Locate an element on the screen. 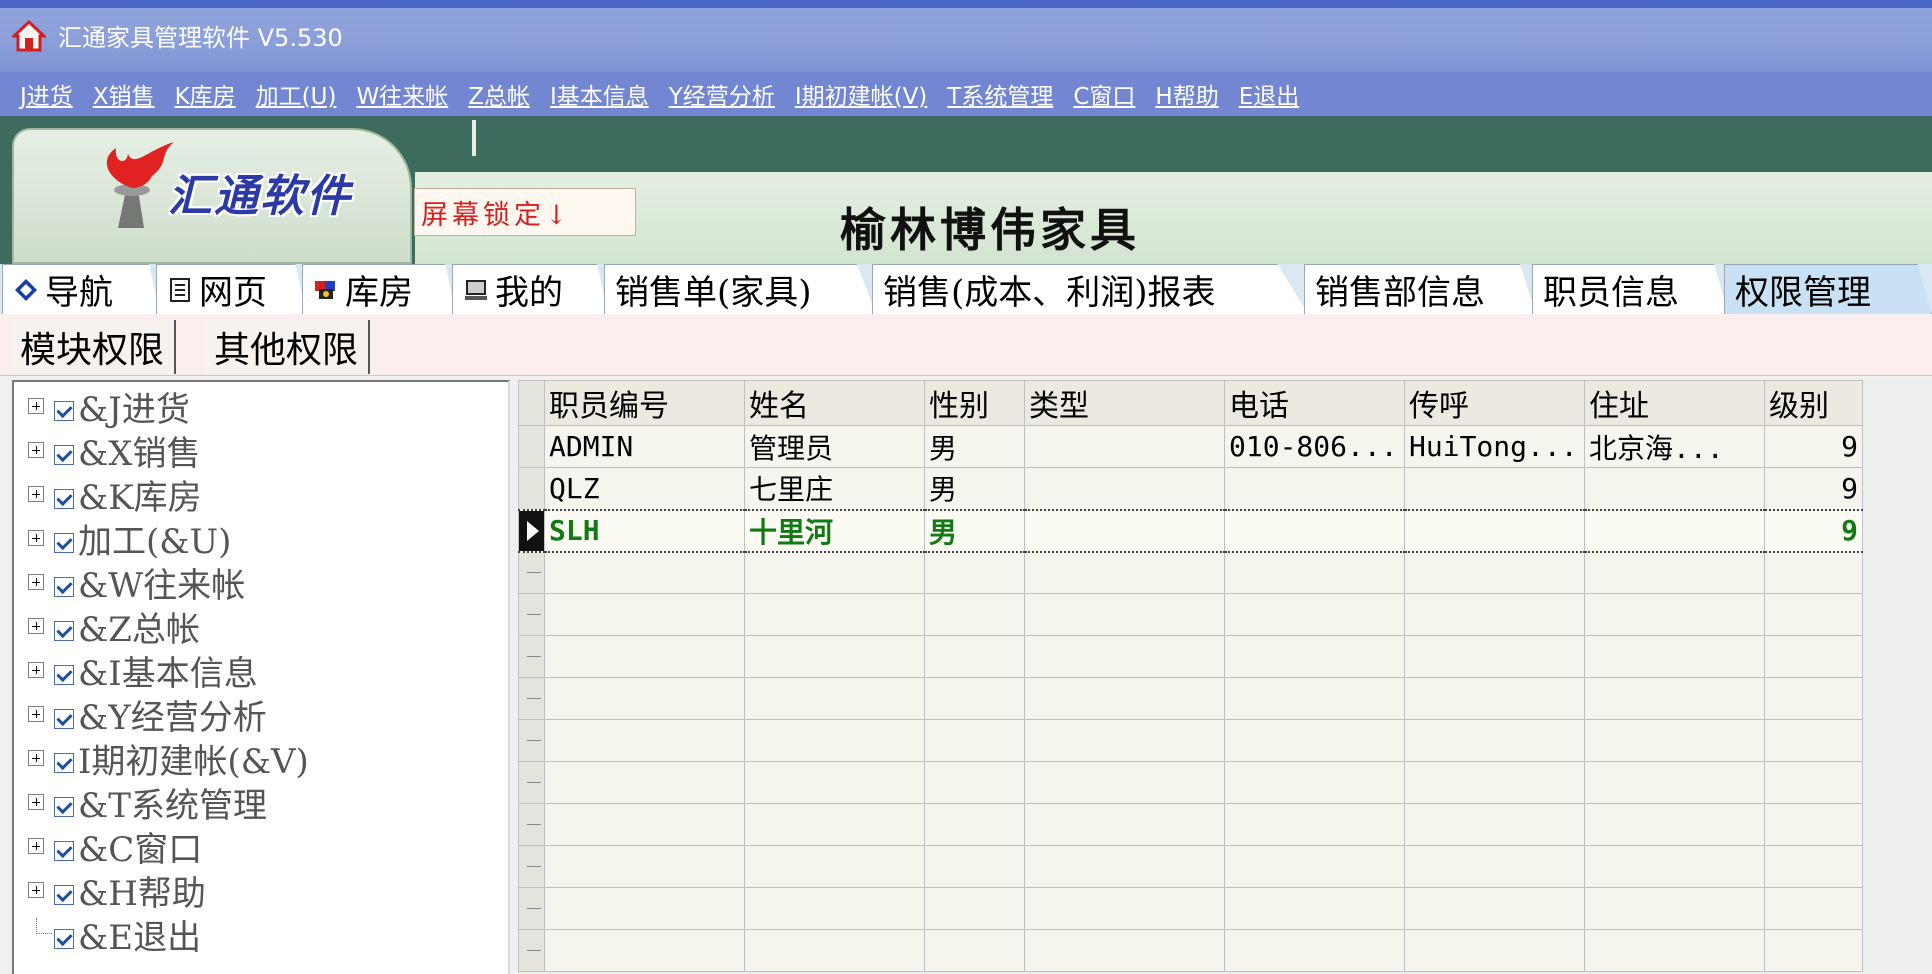  column-header: 职员编号 is located at coordinates (644, 403).